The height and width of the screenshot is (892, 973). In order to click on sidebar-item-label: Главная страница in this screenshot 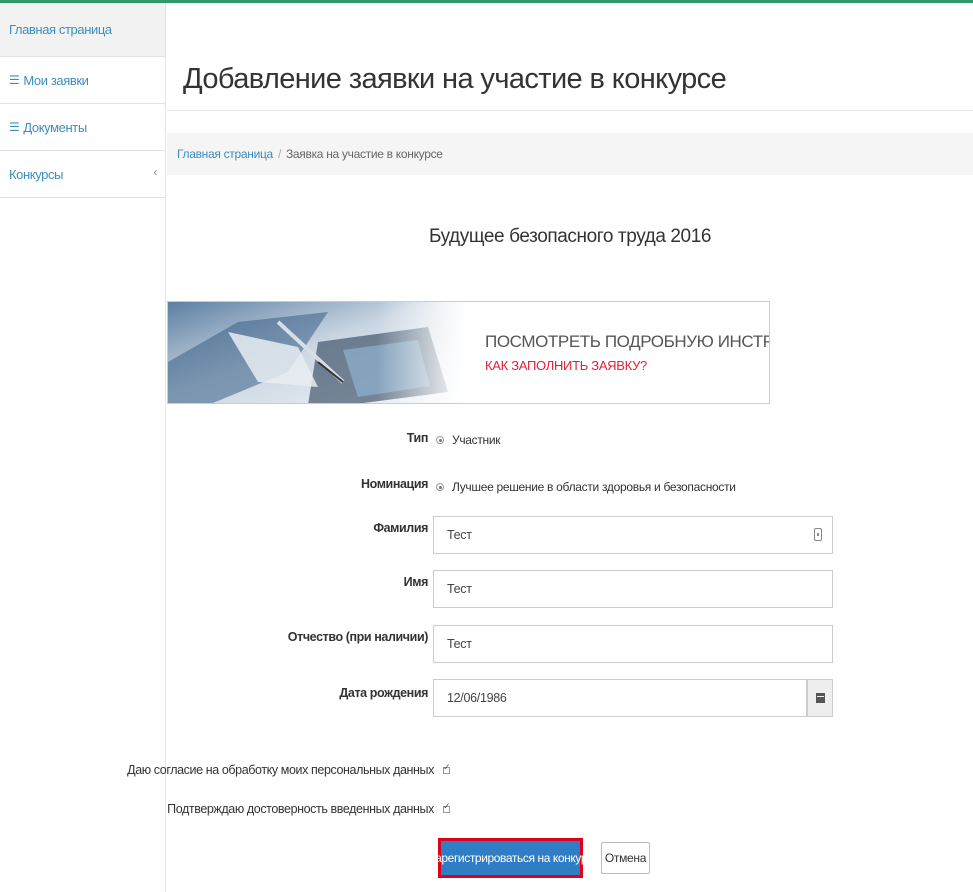, I will do `click(60, 29)`.